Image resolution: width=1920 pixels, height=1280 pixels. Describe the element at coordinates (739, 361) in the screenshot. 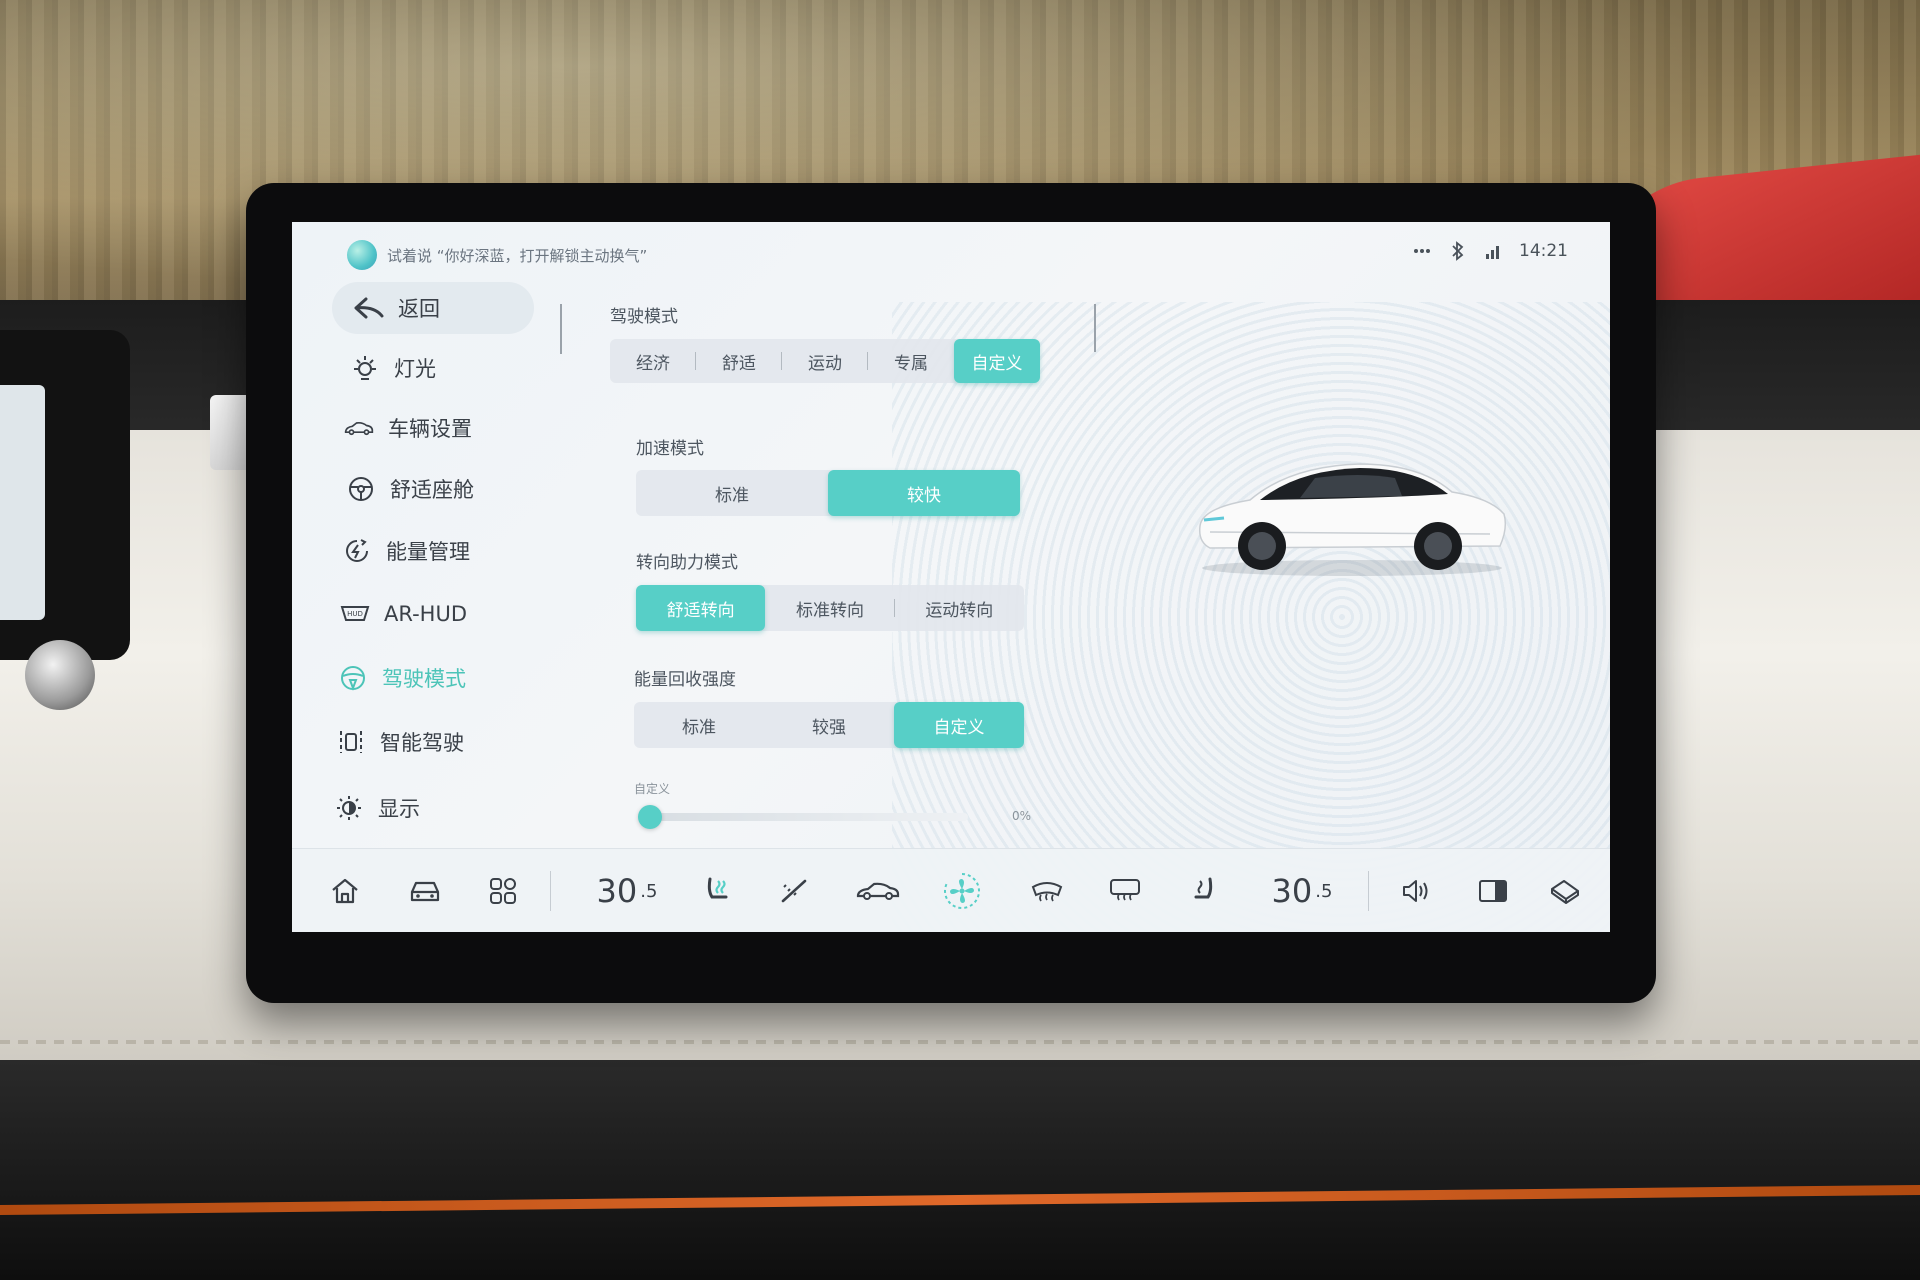

I see `mode-comfort: 舒适` at that location.